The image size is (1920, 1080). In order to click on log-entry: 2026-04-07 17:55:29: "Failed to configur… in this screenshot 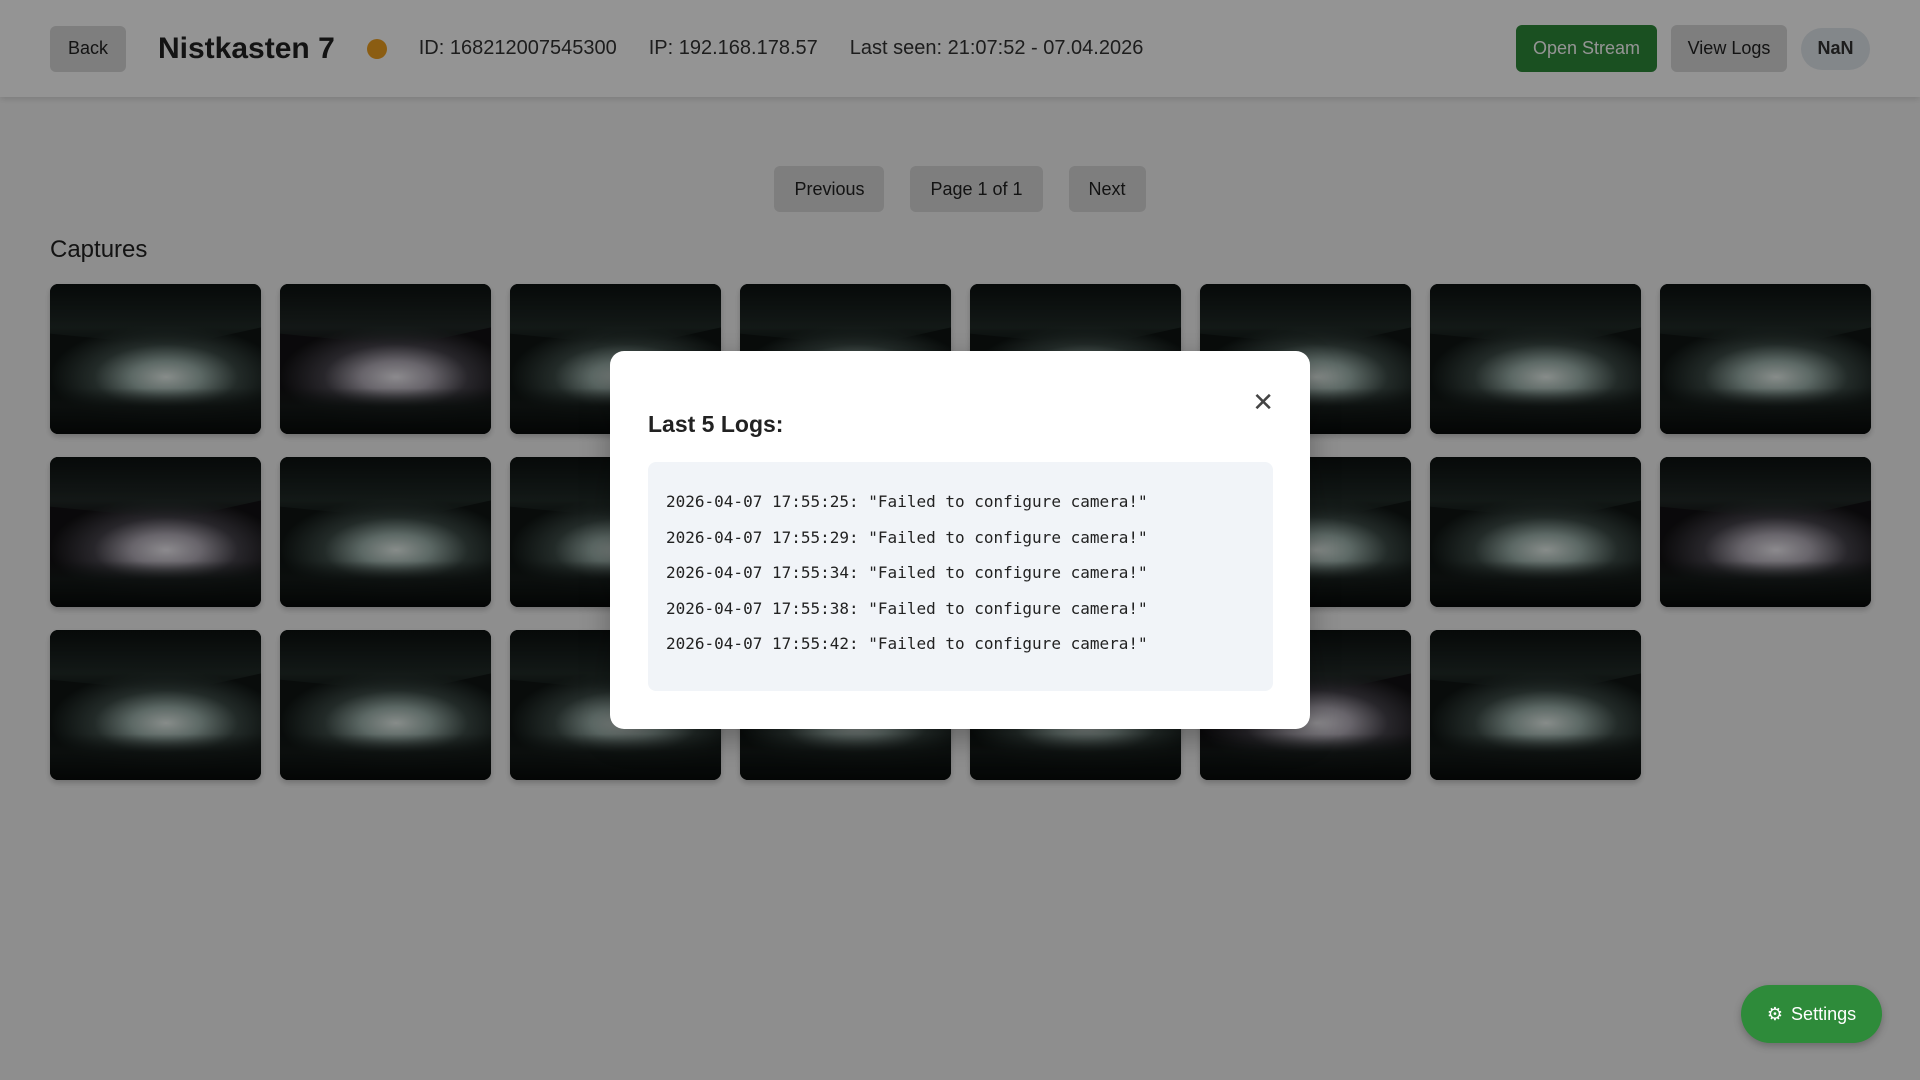, I will do `click(907, 537)`.